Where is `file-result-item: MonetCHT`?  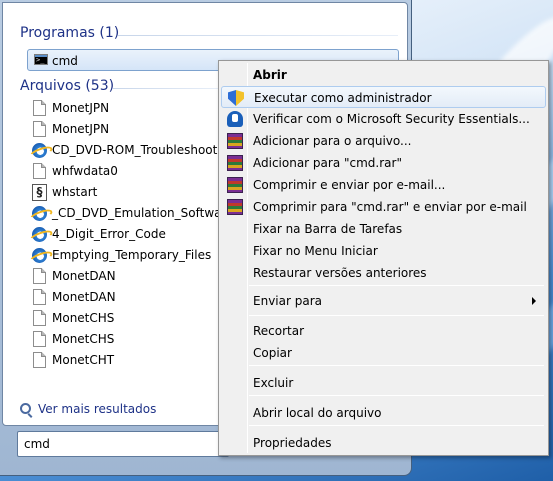
file-result-item: MonetCHT is located at coordinates (130, 360).